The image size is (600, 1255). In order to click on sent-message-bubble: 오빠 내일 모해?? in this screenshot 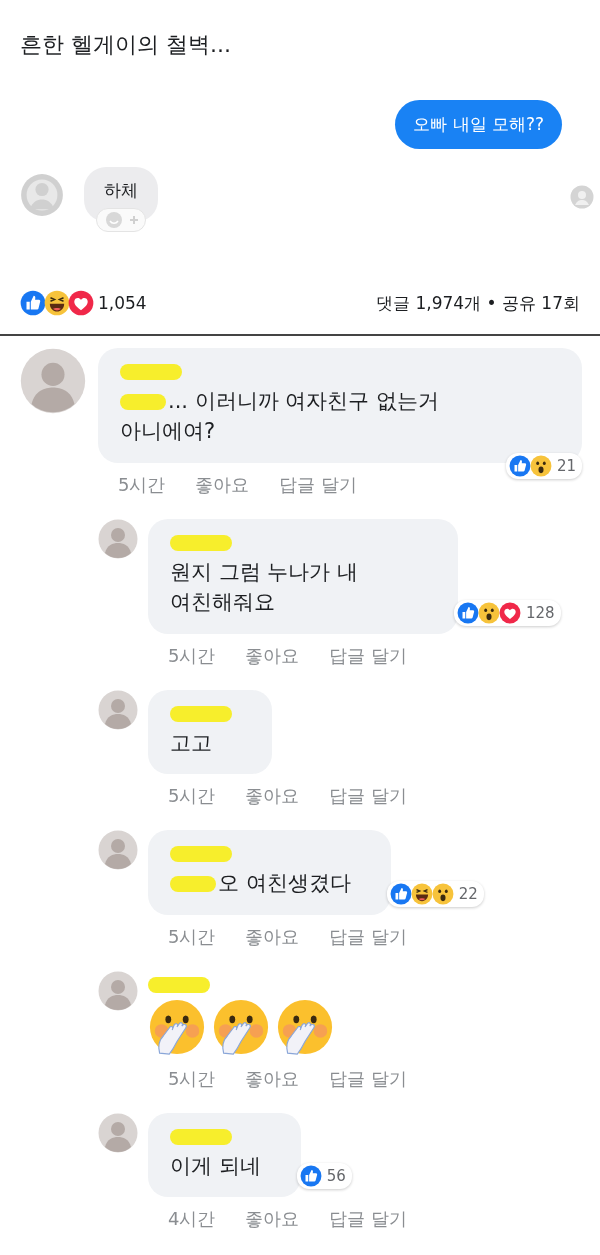, I will do `click(478, 124)`.